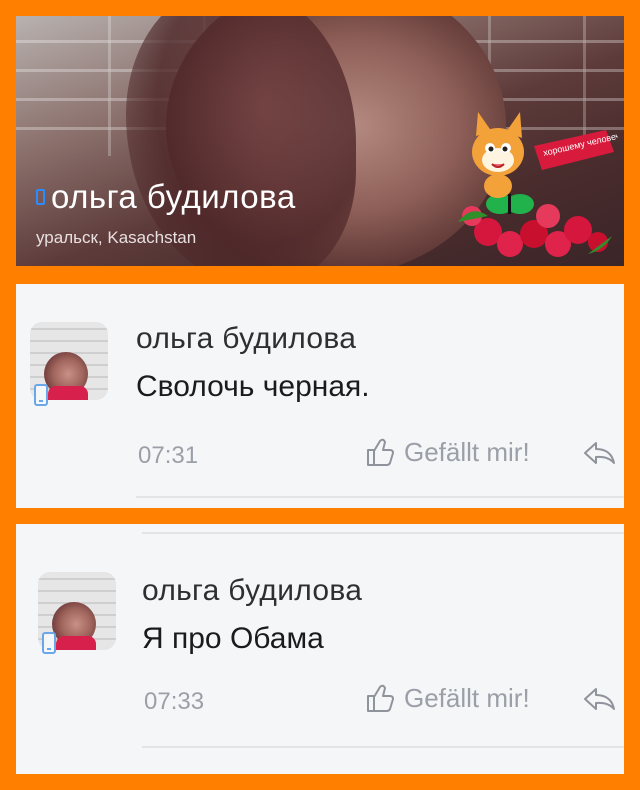 The width and height of the screenshot is (640, 790). What do you see at coordinates (233, 638) in the screenshot?
I see `comment-text: Я про Обама` at bounding box center [233, 638].